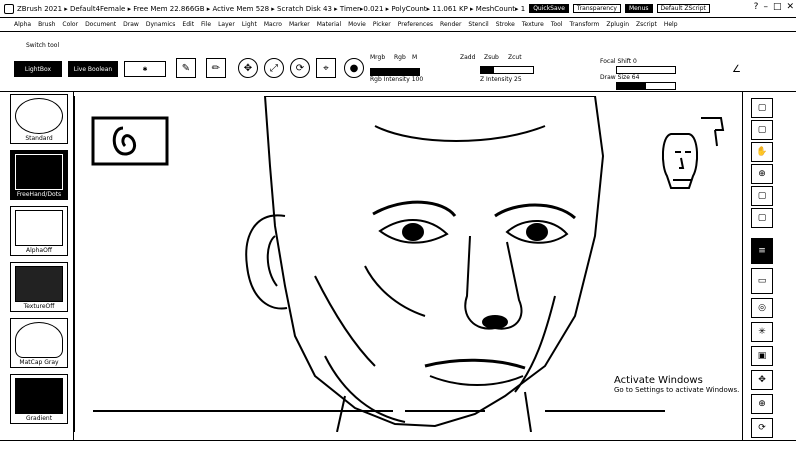 The height and width of the screenshot is (450, 796). What do you see at coordinates (505, 24) in the screenshot?
I see `menu-item: Stroke` at bounding box center [505, 24].